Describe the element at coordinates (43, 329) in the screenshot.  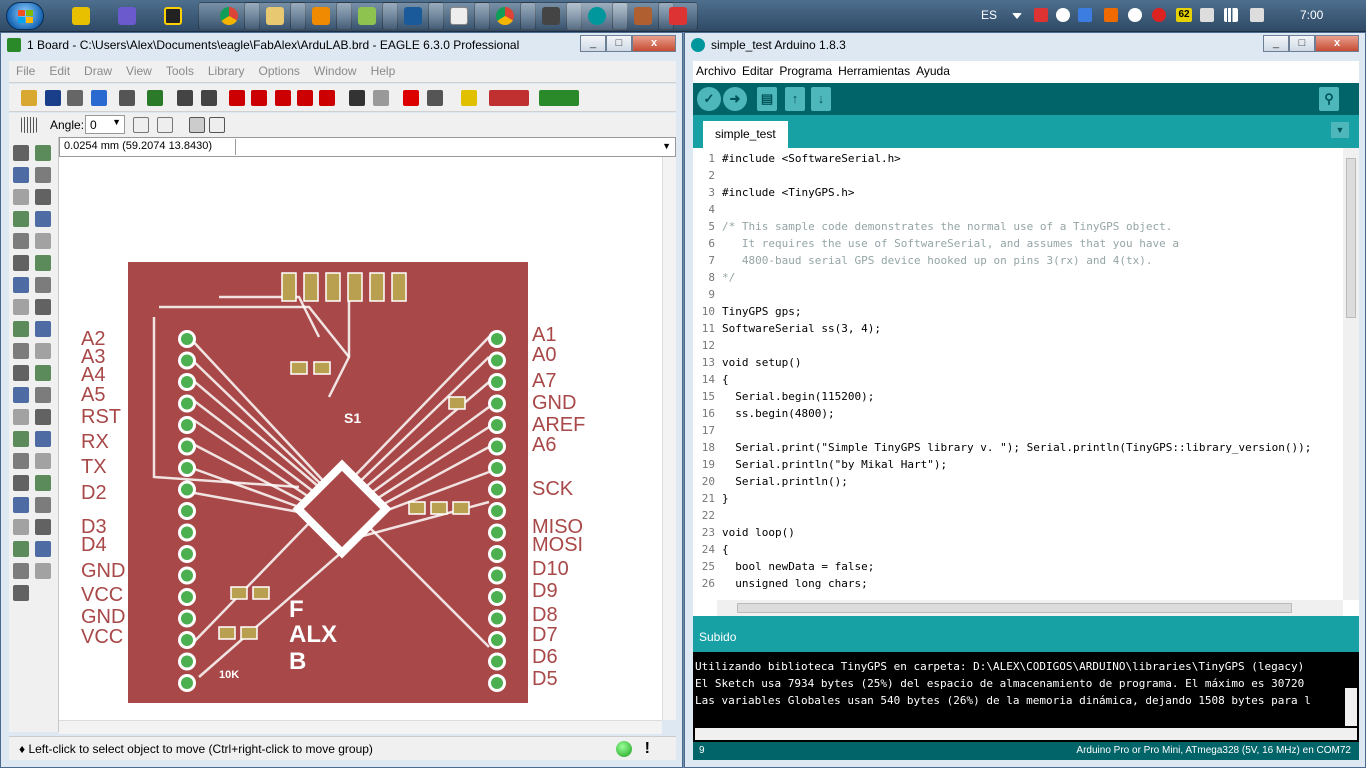
I see `value-icon` at that location.